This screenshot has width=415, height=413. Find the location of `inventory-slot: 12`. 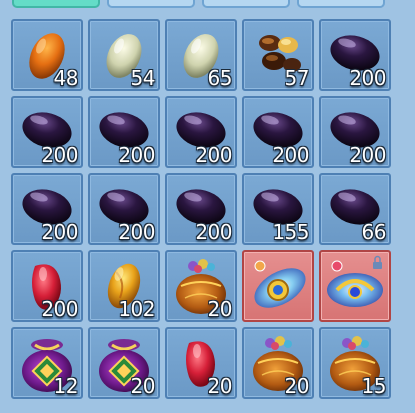

inventory-slot: 12 is located at coordinates (47, 363).